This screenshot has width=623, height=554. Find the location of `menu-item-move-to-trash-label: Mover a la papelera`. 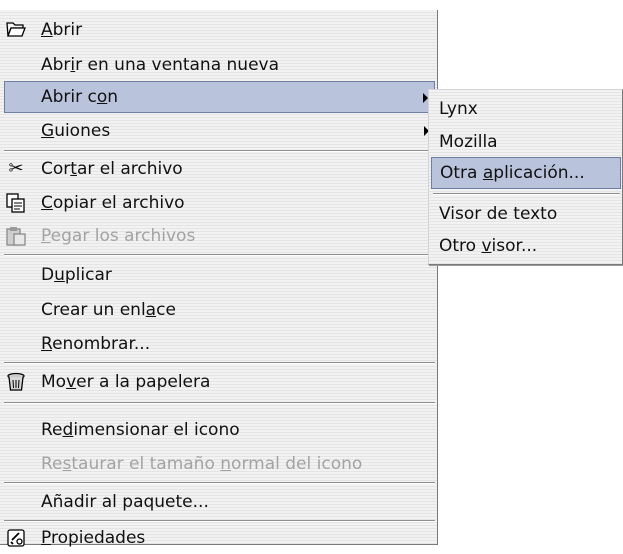

menu-item-move-to-trash-label: Mover a la papelera is located at coordinates (126, 382).